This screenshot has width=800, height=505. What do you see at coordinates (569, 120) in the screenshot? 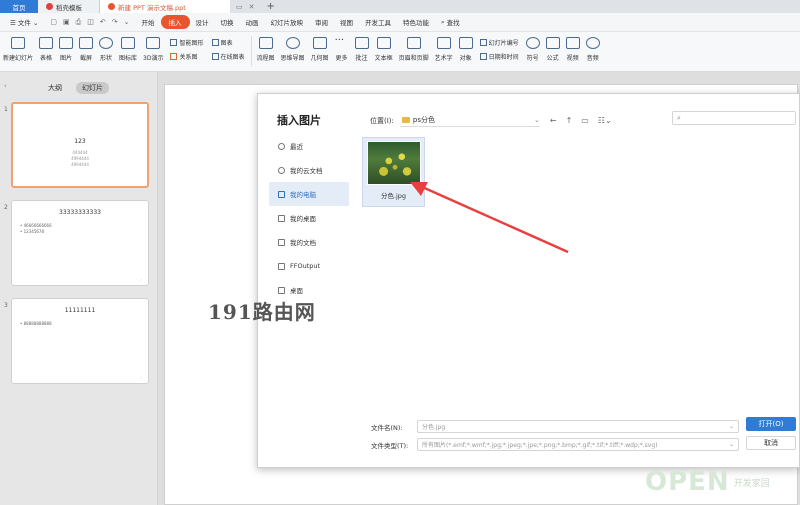
I see `up-icon: ↑` at bounding box center [569, 120].